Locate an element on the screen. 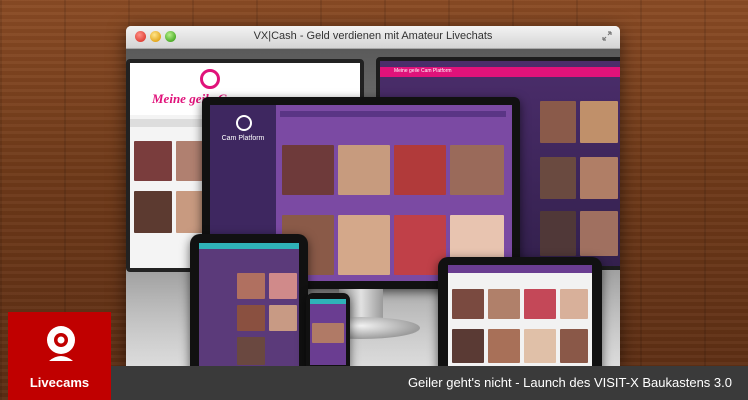 The width and height of the screenshot is (748, 400). tablet-left-topbar is located at coordinates (249, 246).